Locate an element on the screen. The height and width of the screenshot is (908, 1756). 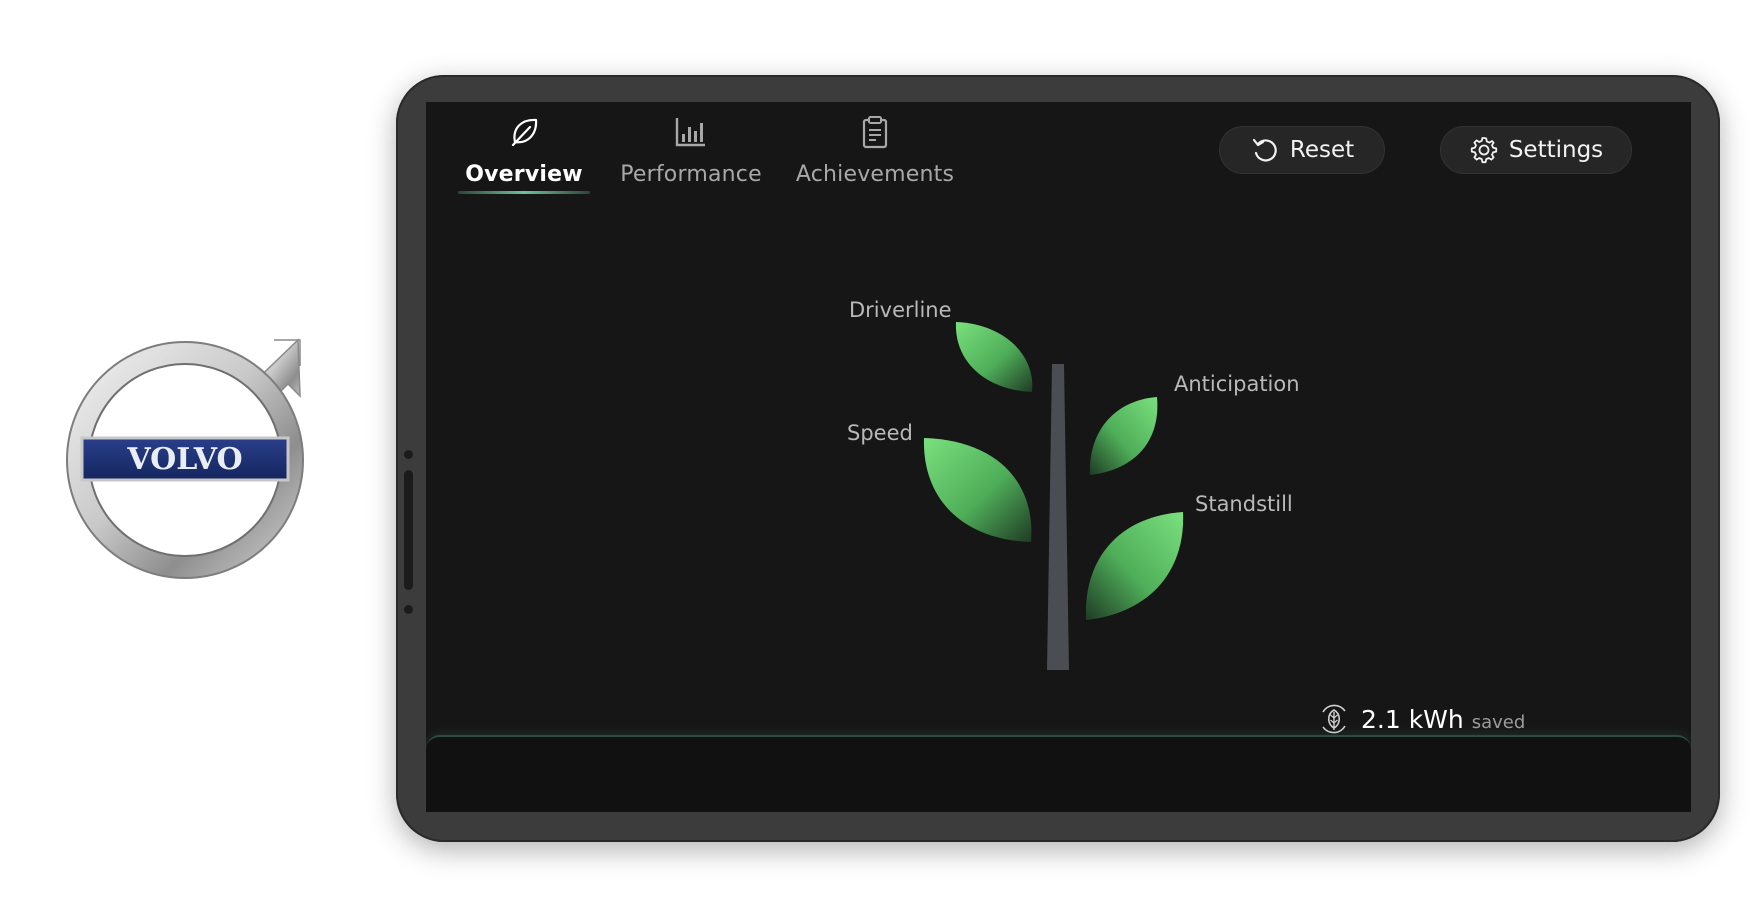
leaf-label-standstill: Standstill is located at coordinates (1244, 504).